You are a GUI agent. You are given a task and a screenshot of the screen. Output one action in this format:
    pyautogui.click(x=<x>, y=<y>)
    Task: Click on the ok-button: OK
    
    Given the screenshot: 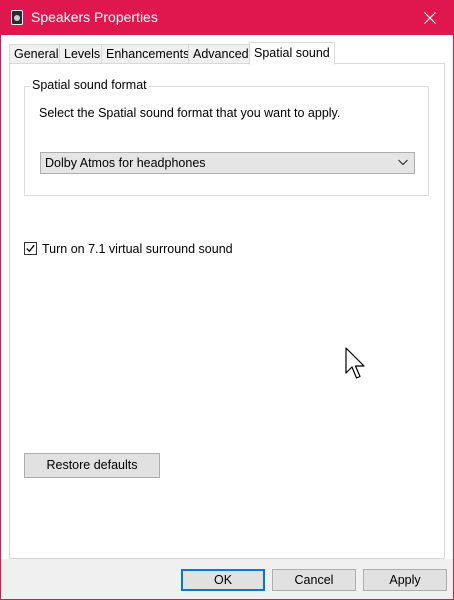 What is the action you would take?
    pyautogui.click(x=223, y=580)
    